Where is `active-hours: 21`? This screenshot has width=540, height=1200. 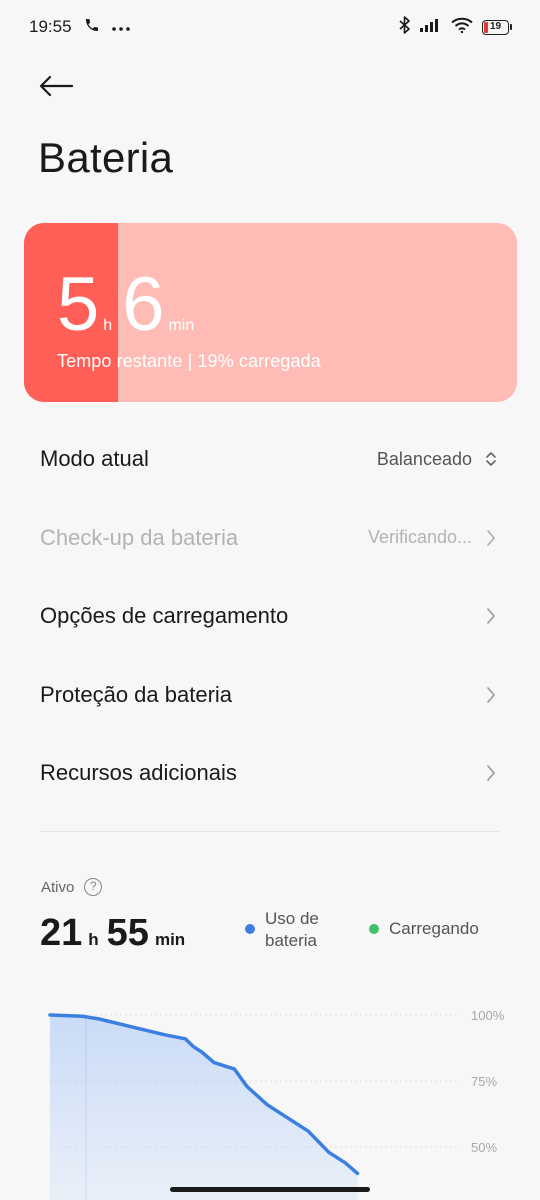
active-hours: 21 is located at coordinates (61, 933).